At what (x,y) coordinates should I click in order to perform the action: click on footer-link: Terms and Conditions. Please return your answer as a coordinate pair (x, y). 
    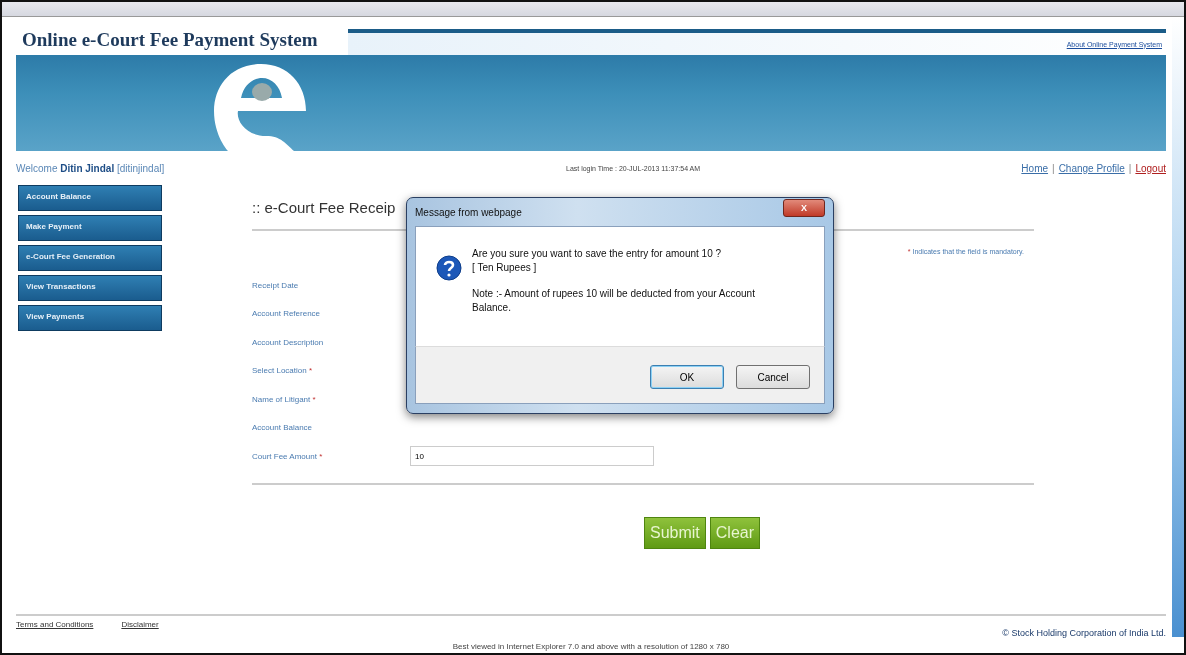
    Looking at the image, I should click on (55, 624).